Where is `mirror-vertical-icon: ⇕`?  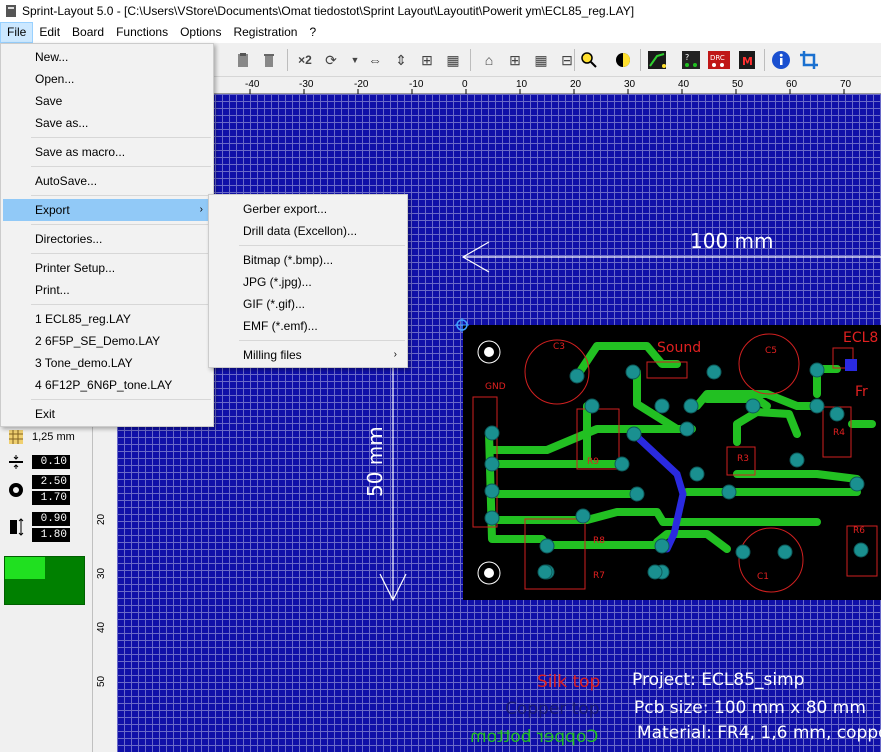
mirror-vertical-icon: ⇕ is located at coordinates (401, 60).